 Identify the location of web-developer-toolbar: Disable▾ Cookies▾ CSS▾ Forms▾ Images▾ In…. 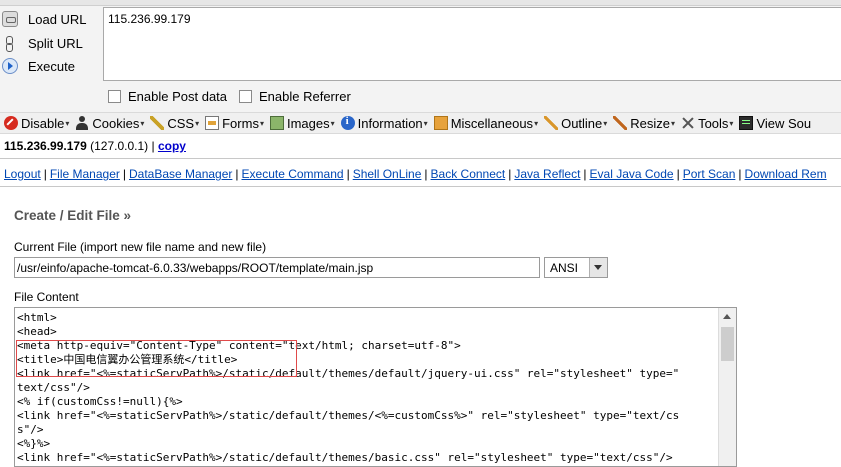
(420, 123).